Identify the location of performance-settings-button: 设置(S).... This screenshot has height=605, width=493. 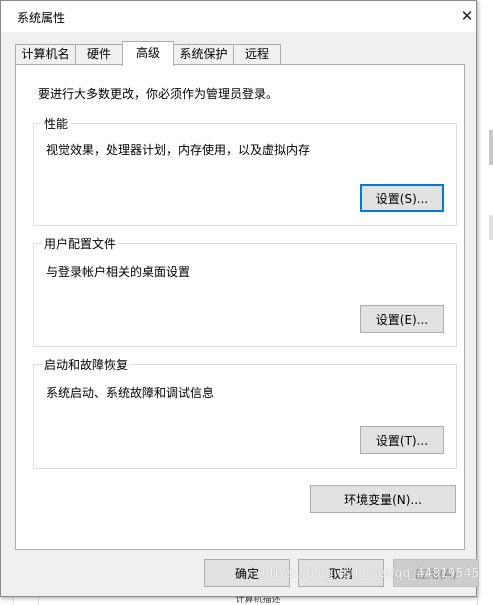
(402, 198).